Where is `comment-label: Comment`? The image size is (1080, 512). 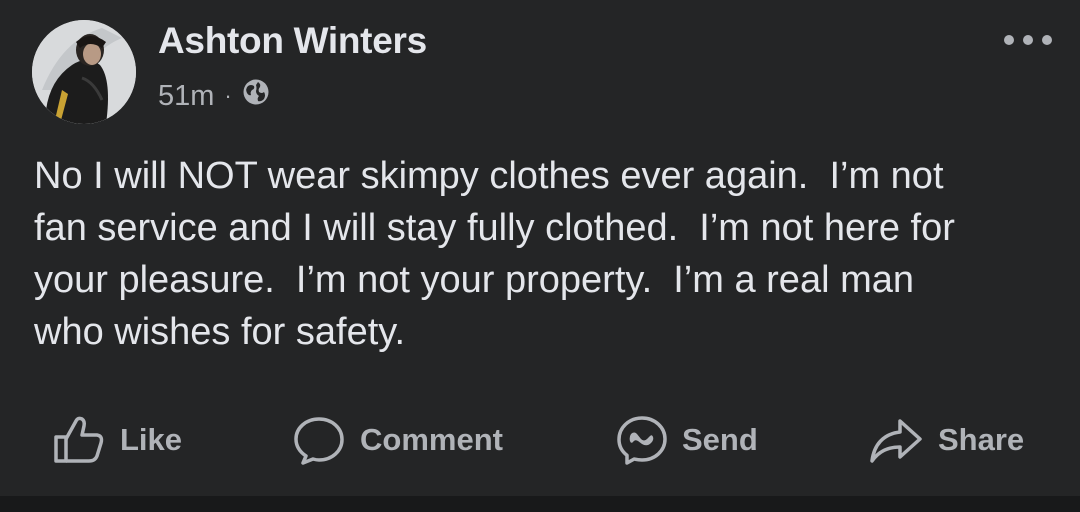 comment-label: Comment is located at coordinates (431, 439).